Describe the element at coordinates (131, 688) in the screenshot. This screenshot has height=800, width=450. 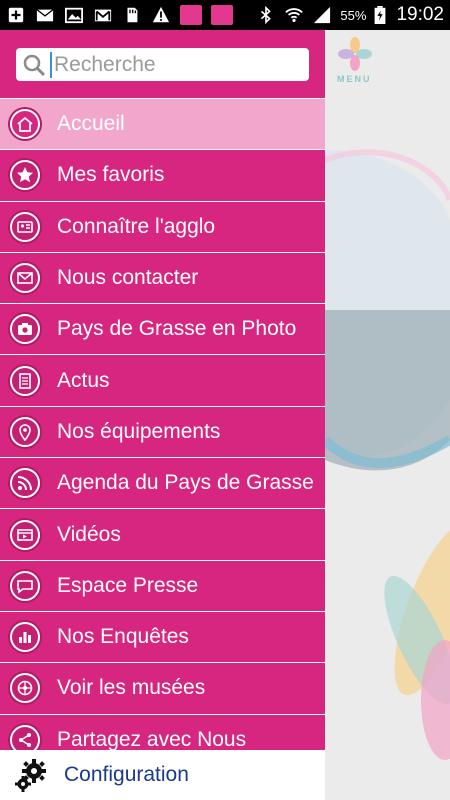
I see `menu-item-label: Voir les musées` at that location.